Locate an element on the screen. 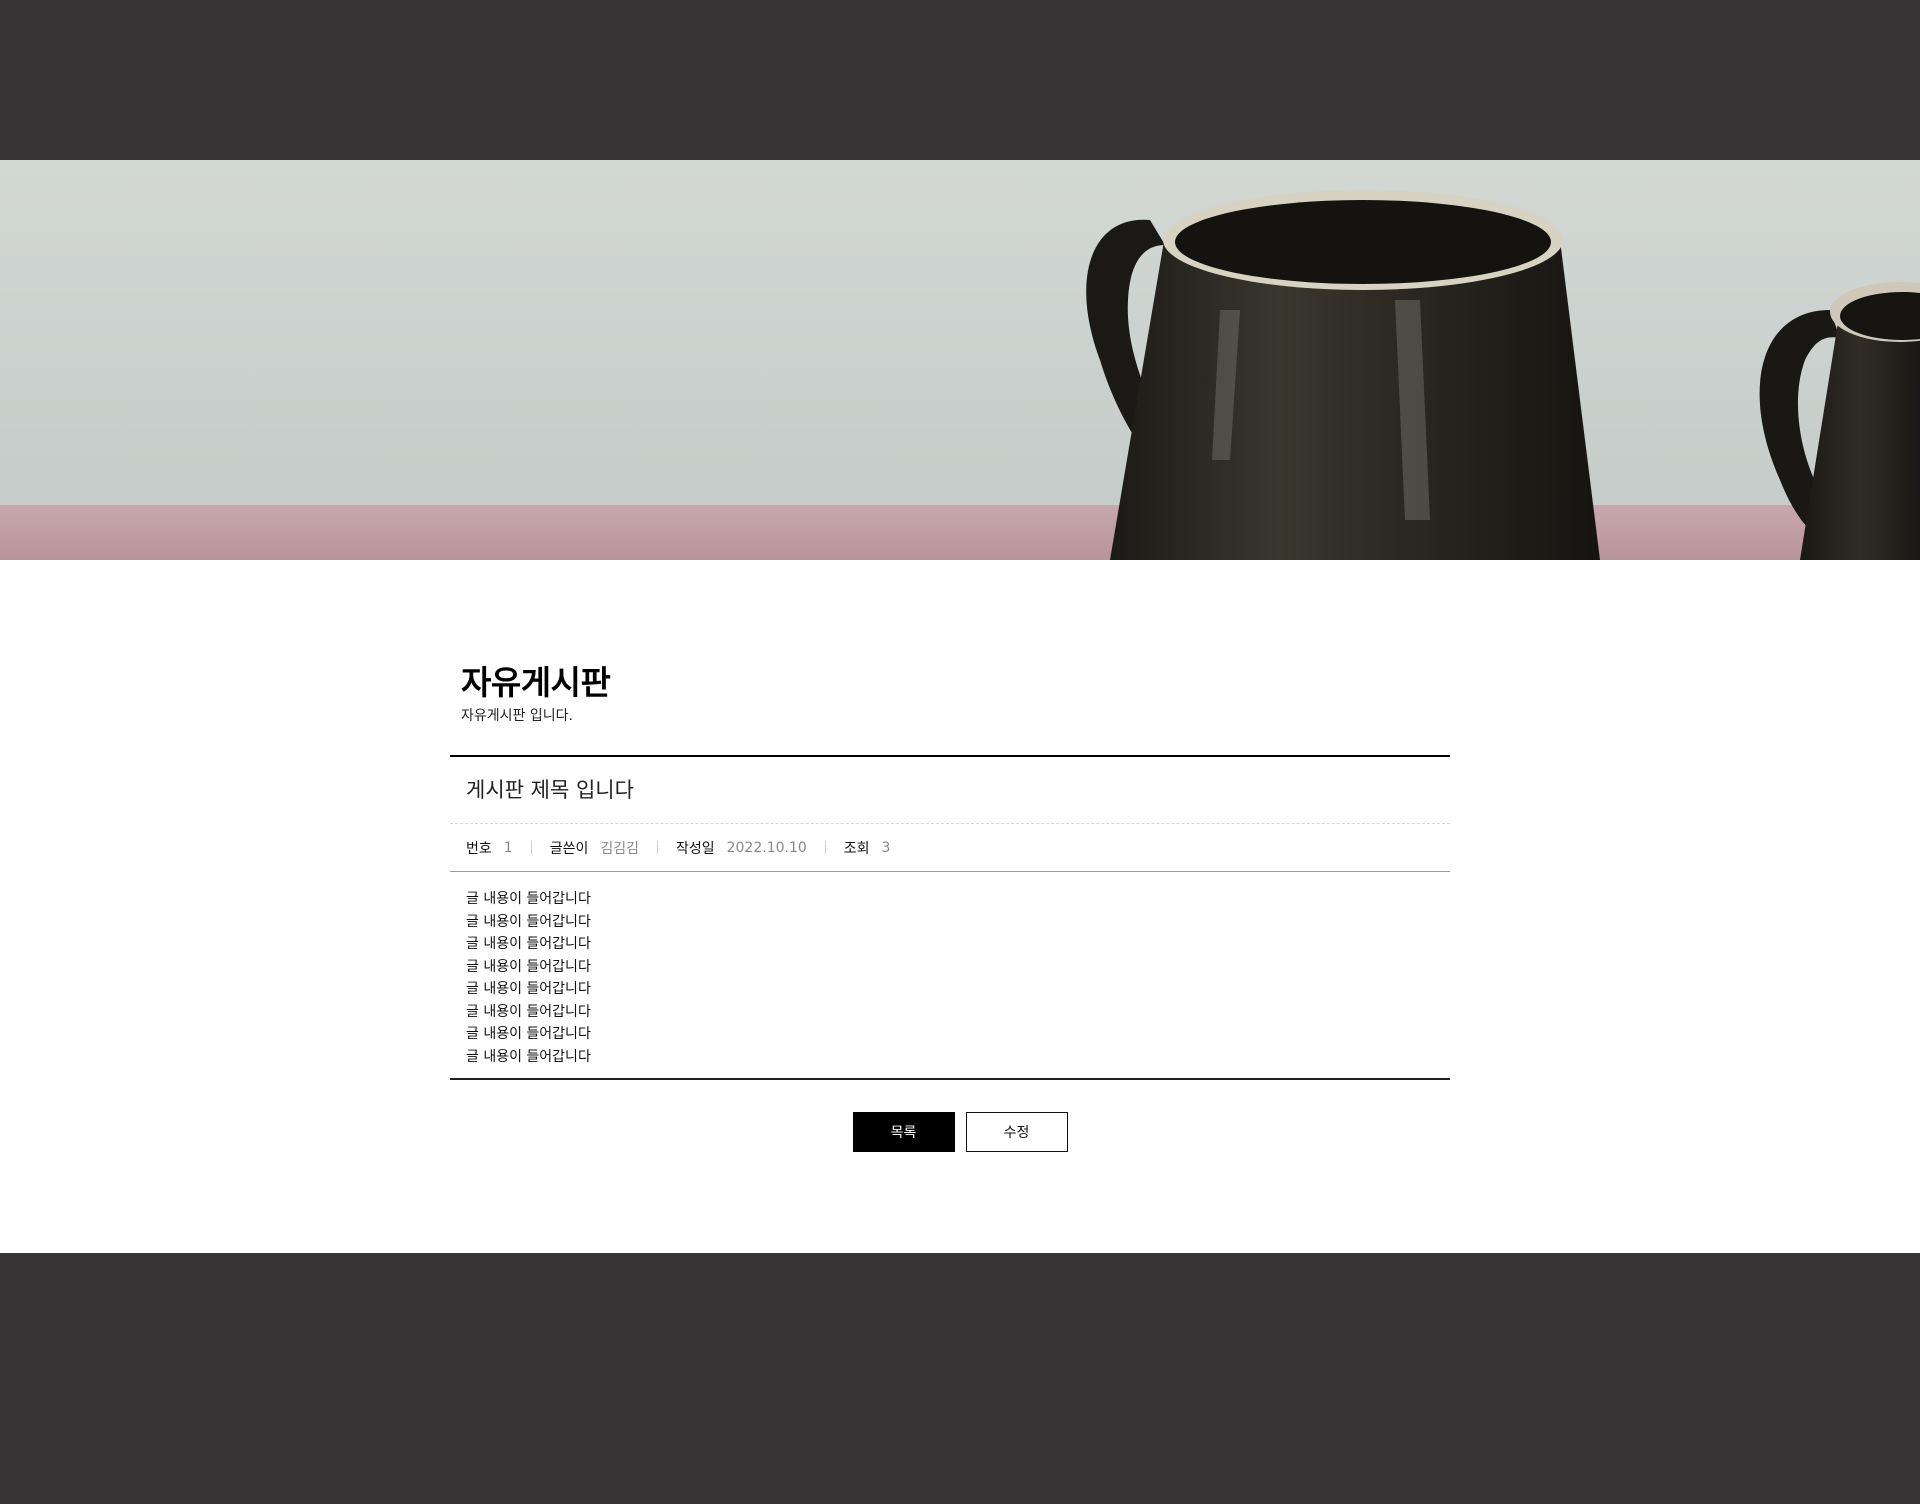 The image size is (1920, 1504). info-number-value: 1 is located at coordinates (508, 847).